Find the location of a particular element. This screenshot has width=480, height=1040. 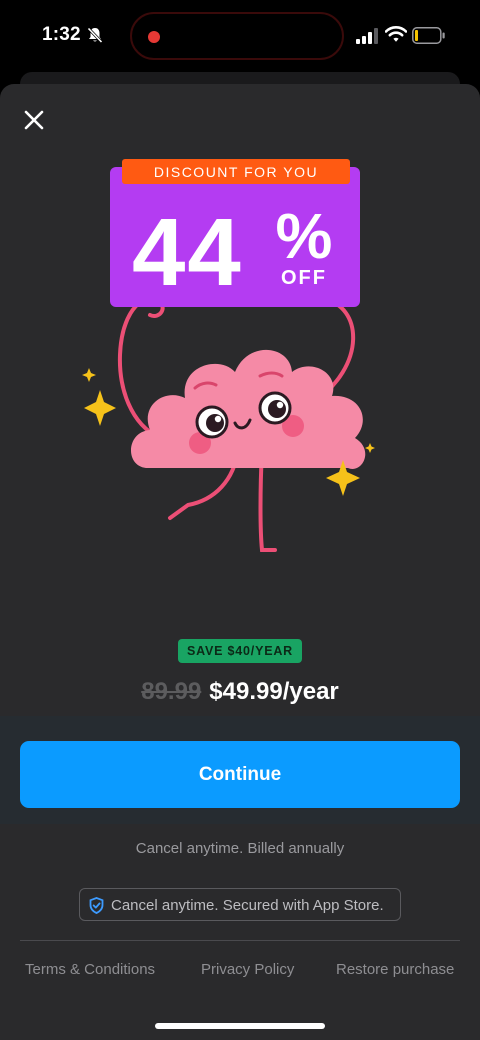

save-badge: SAVE $40/YEAR is located at coordinates (240, 651).